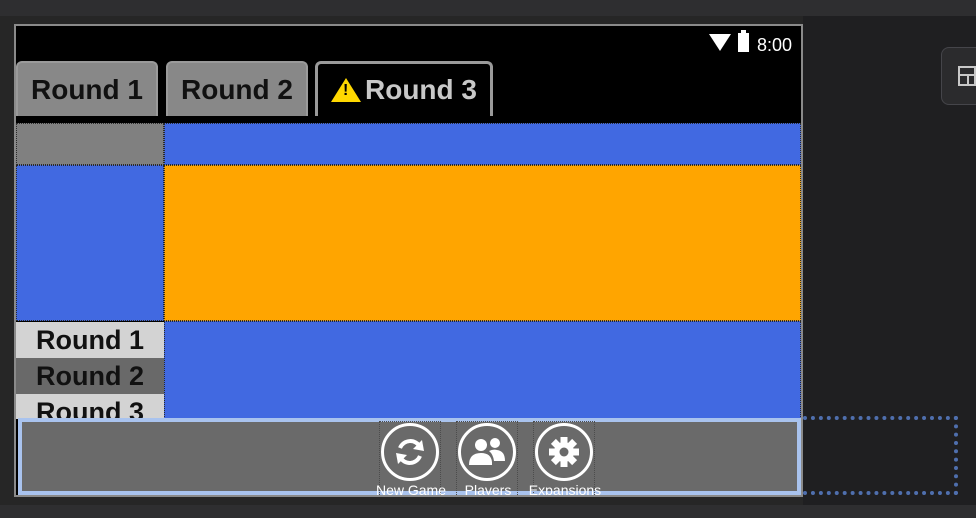 Image resolution: width=976 pixels, height=518 pixels. I want to click on new-game-label: New Game, so click(411, 489).